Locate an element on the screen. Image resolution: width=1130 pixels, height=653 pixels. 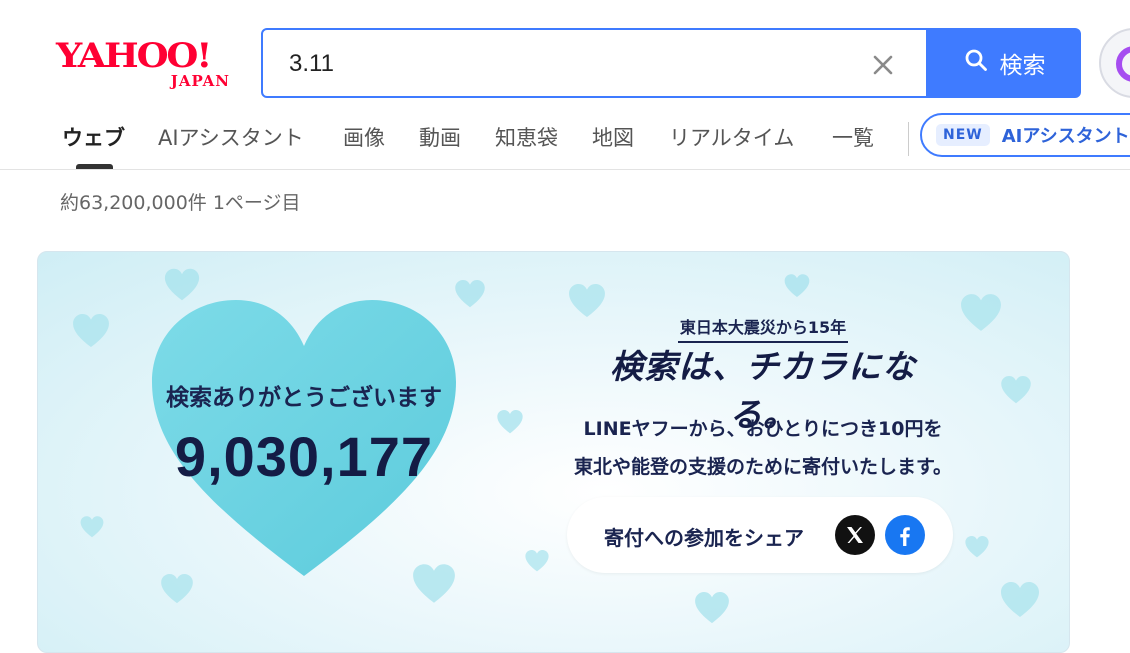
search-button-label: 検索 is located at coordinates (1022, 66).